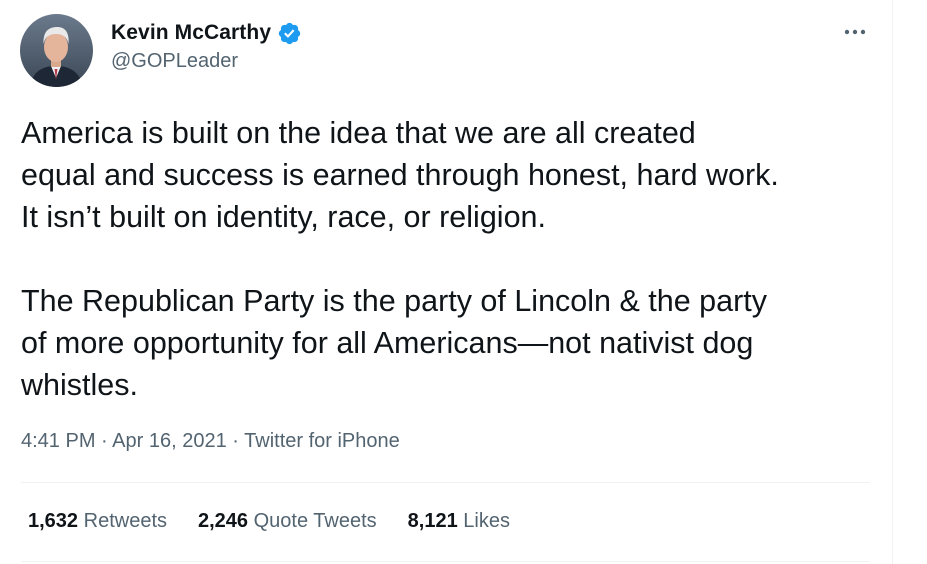 This screenshot has height=564, width=927. I want to click on retweets-stat: 1,632 Retweets, so click(97, 521).